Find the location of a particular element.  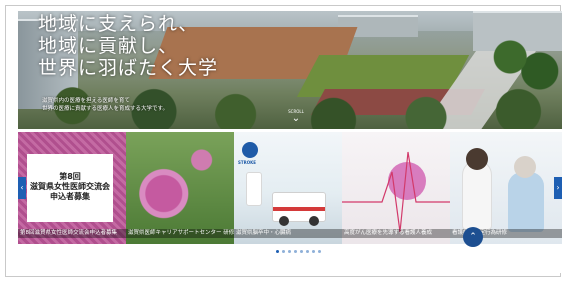

hero-headline: 地域に支えられ、 地域に貢献し、 世界に羽ばたく大学 is located at coordinates (128, 46).